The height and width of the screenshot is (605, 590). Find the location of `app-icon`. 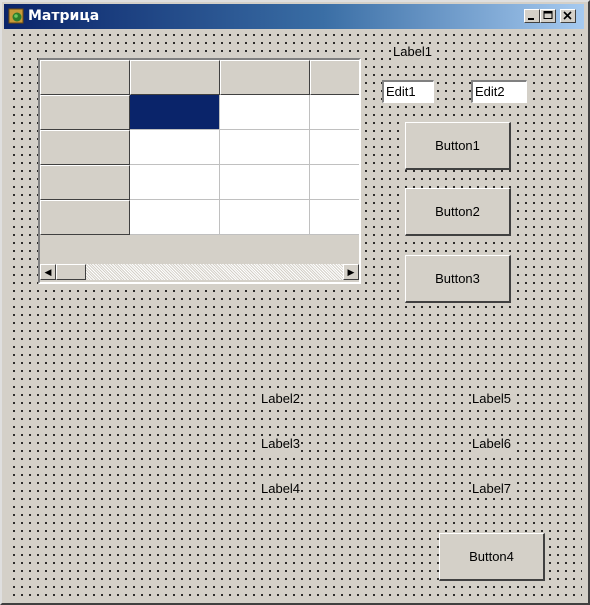

app-icon is located at coordinates (16, 17).